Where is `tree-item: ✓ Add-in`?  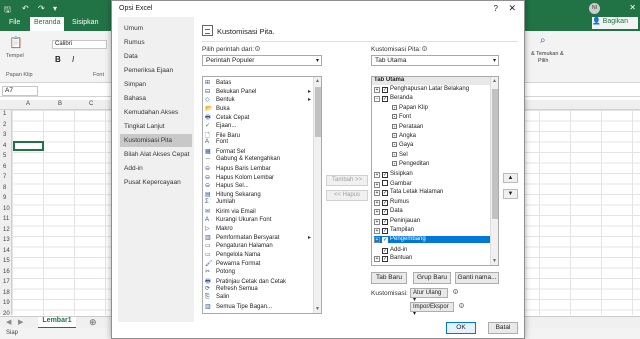 tree-item: ✓ Add-in is located at coordinates (390, 250).